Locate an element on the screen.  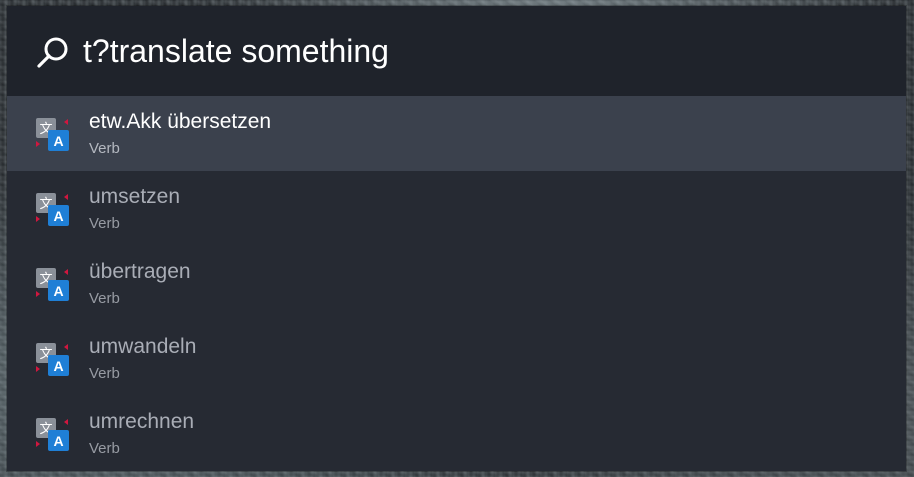
search-input is located at coordinates (483, 51).